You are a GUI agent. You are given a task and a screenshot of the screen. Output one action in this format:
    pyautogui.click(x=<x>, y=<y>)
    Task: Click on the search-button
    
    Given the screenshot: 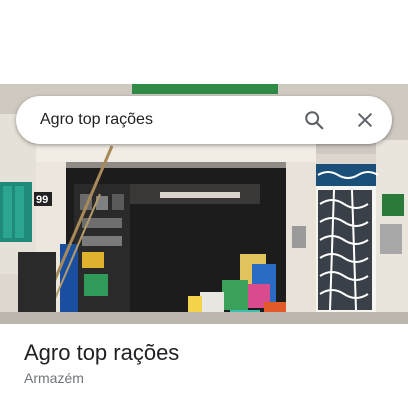 What is the action you would take?
    pyautogui.click(x=314, y=120)
    